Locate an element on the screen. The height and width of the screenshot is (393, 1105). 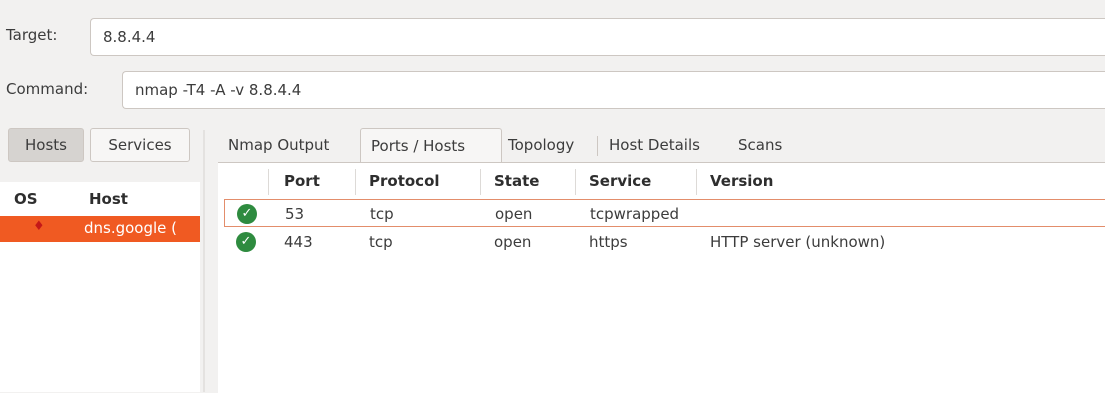
command-label: Command: is located at coordinates (47, 89).